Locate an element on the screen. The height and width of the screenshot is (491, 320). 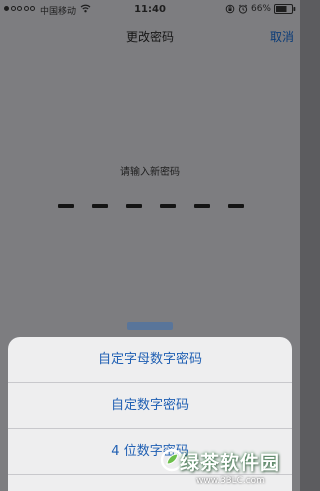
custom-numeric-code-option: 自定数字密码 is located at coordinates (150, 406).